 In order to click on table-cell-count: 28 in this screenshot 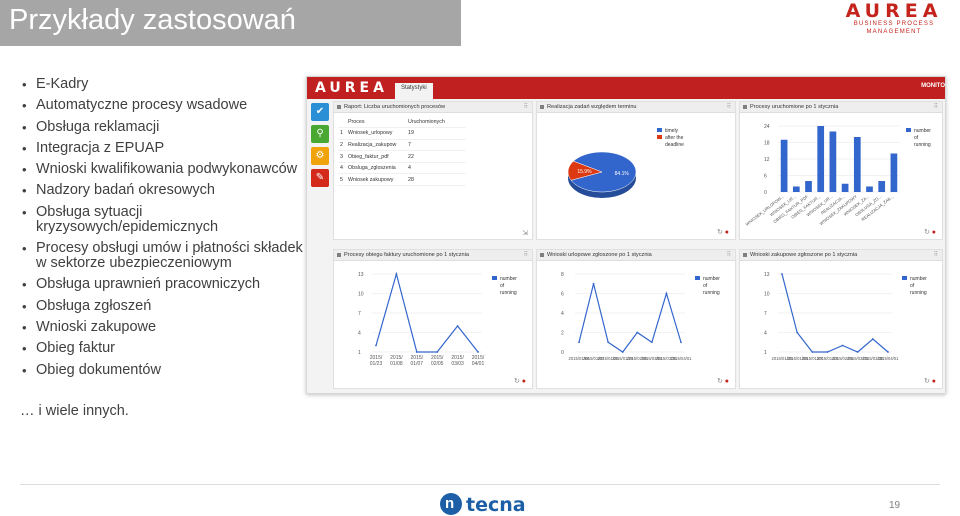, I will do `click(436, 180)`.